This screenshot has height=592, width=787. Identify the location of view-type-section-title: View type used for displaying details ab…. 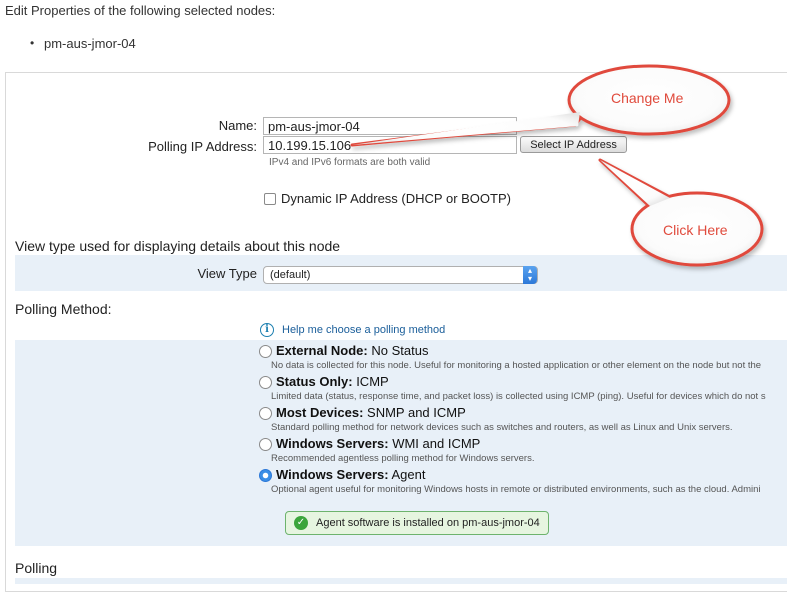
(178, 246).